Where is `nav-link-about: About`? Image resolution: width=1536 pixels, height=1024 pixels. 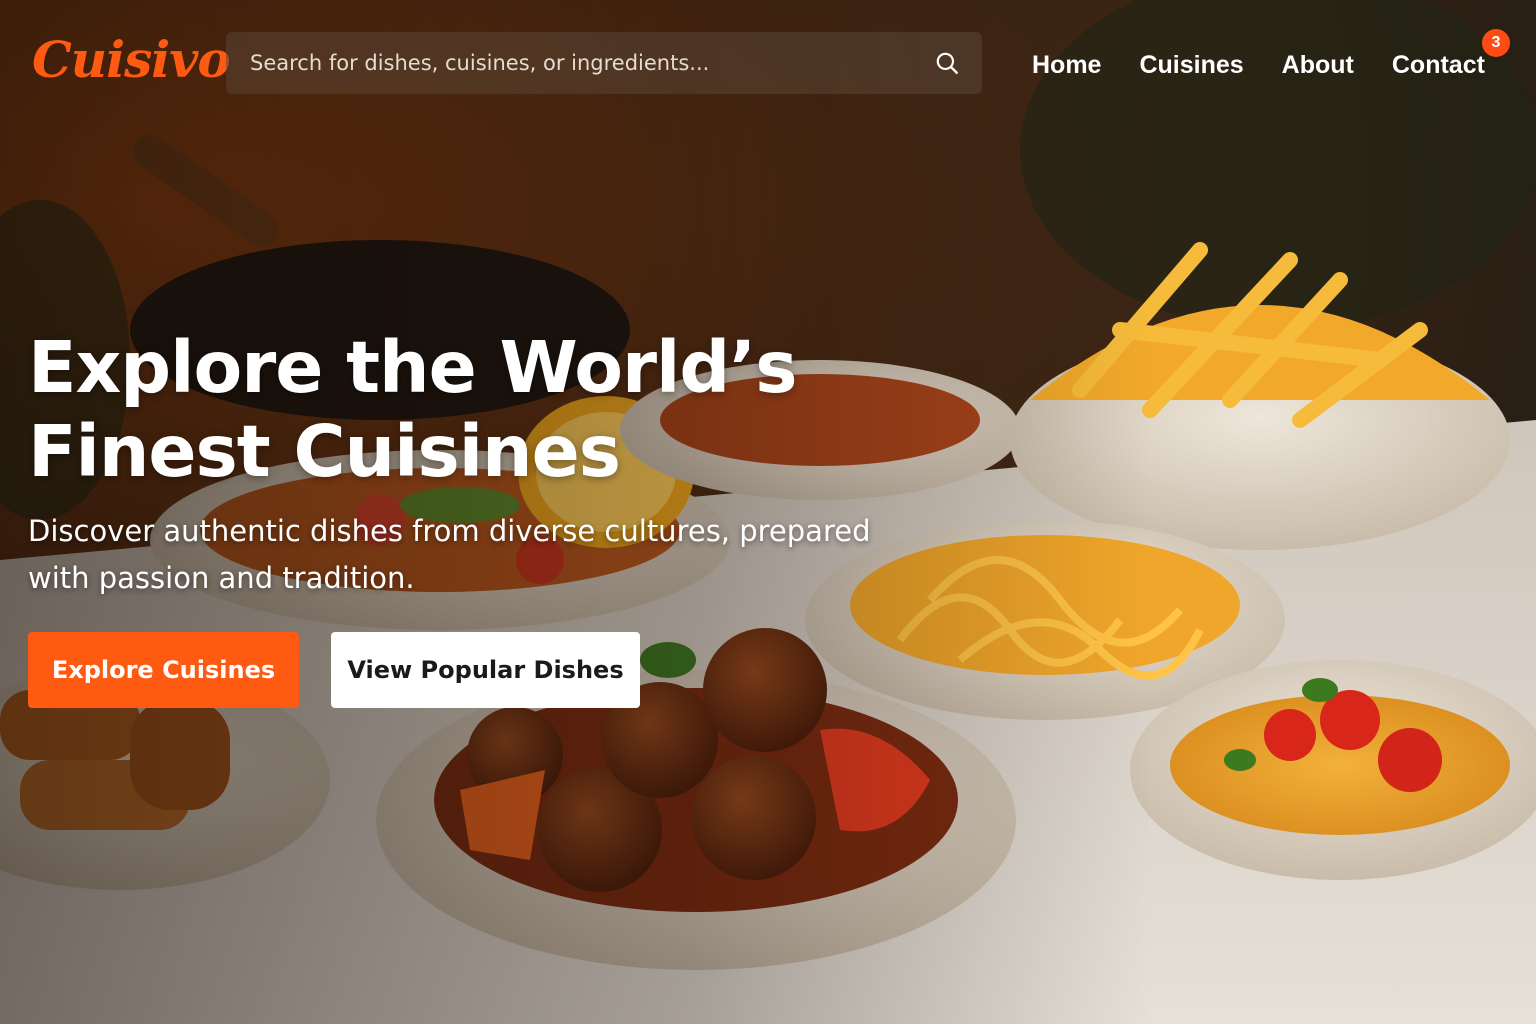
nav-link-about: About is located at coordinates (1318, 65).